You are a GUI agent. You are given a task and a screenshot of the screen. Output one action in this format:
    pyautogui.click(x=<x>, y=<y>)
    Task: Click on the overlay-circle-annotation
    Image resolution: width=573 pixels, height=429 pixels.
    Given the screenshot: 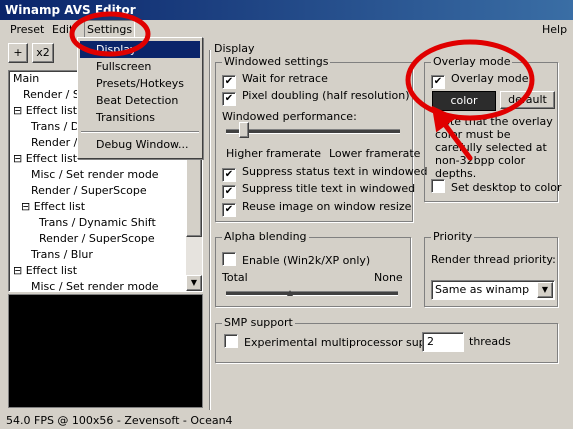 What is the action you would take?
    pyautogui.click(x=470, y=80)
    